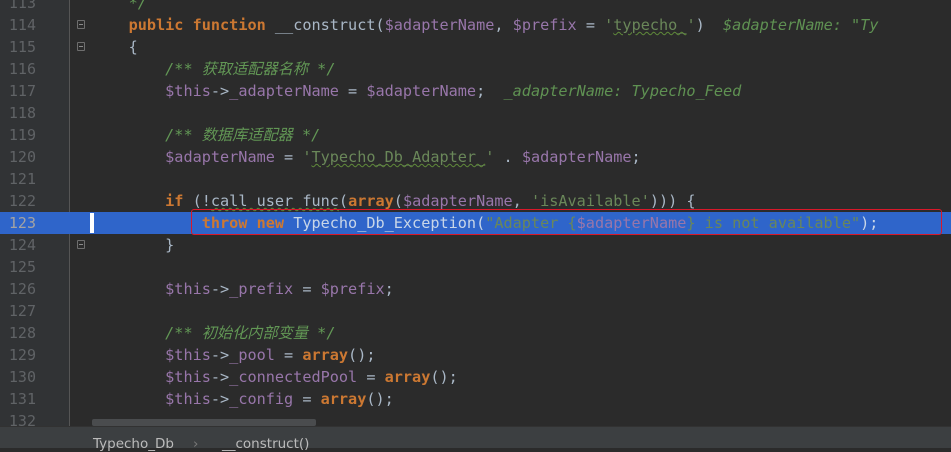 This screenshot has width=951, height=452. Describe the element at coordinates (156, 25) in the screenshot. I see `code-token: public` at that location.